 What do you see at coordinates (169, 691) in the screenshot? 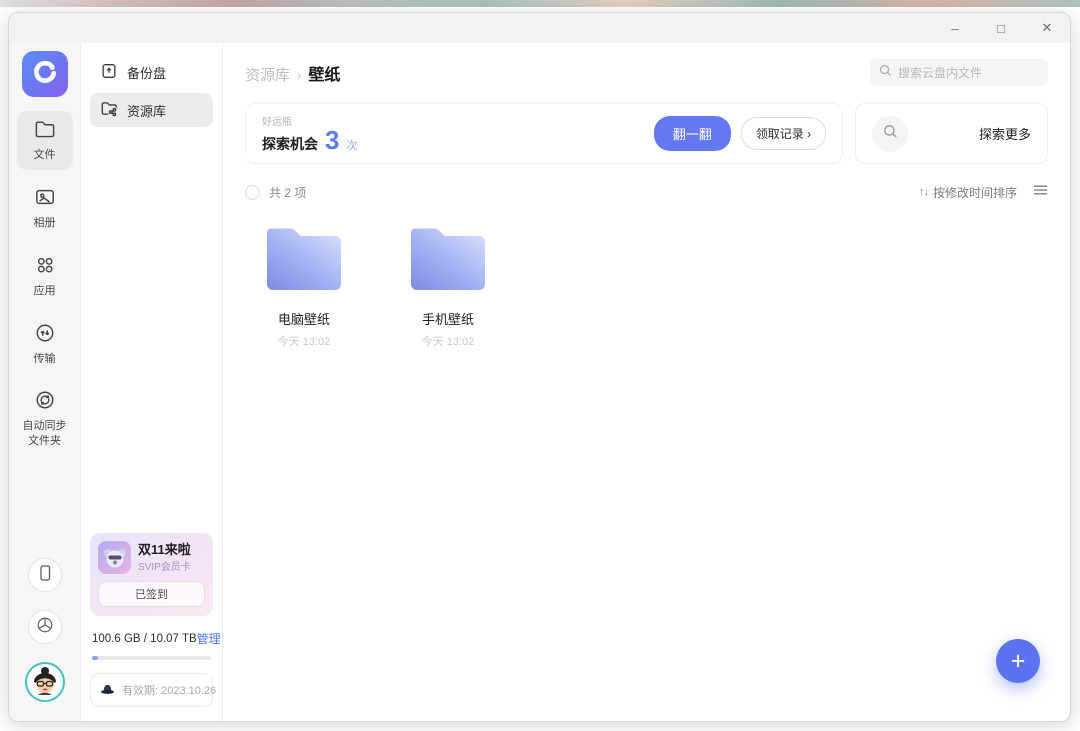
I see `validity-label: 有效期: 2023.10.26` at bounding box center [169, 691].